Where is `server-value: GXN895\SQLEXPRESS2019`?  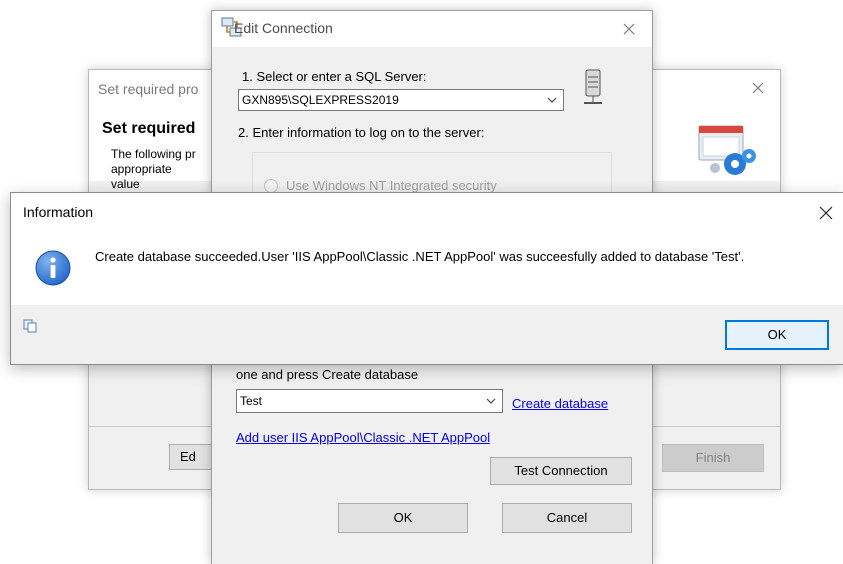 server-value: GXN895\SQLEXPRESS2019 is located at coordinates (320, 100).